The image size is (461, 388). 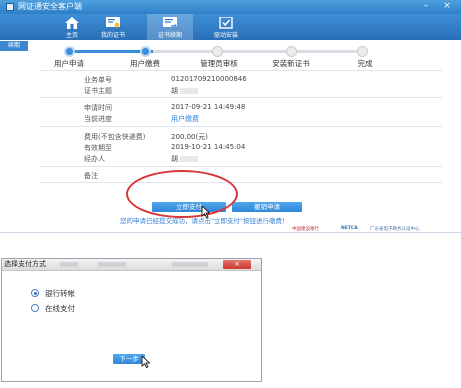 I want to click on radio-bank-transfer, so click(x=35, y=293).